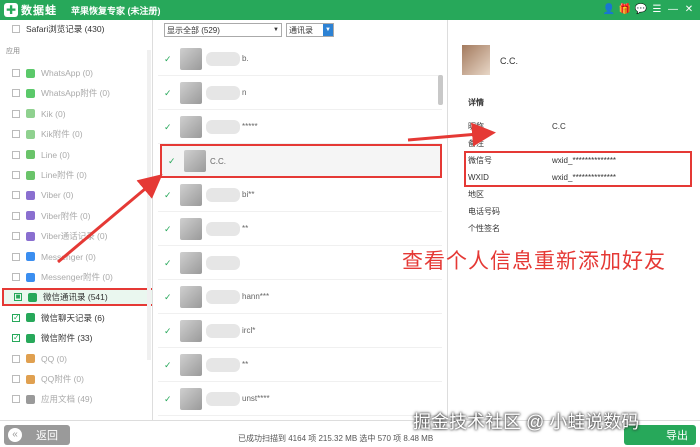  I want to click on title-bar: ✚ 数据蛙 苹果恢复专家 (未注册) 👤 🎁 💬 ☰ — ✕, so click(350, 10).